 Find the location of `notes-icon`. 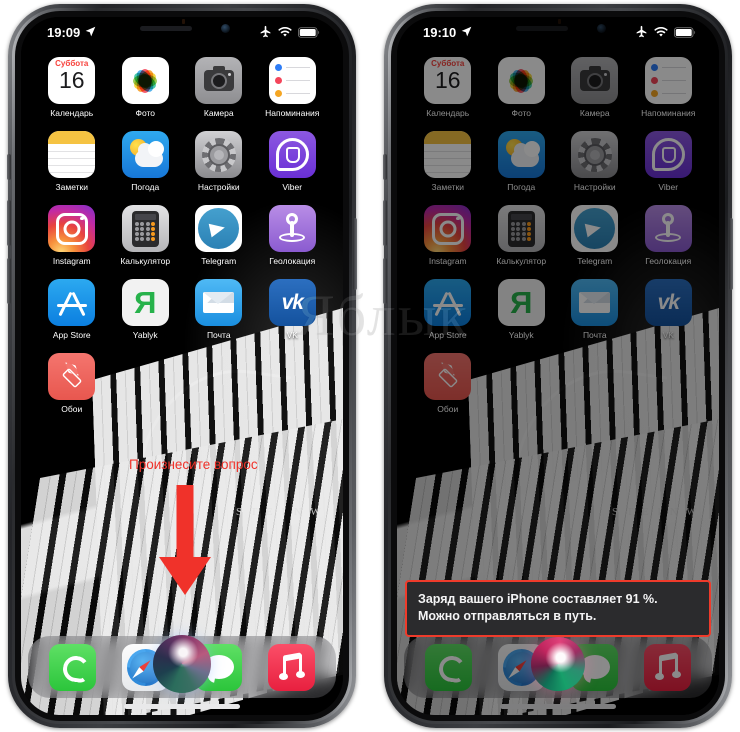

notes-icon is located at coordinates (72, 154).